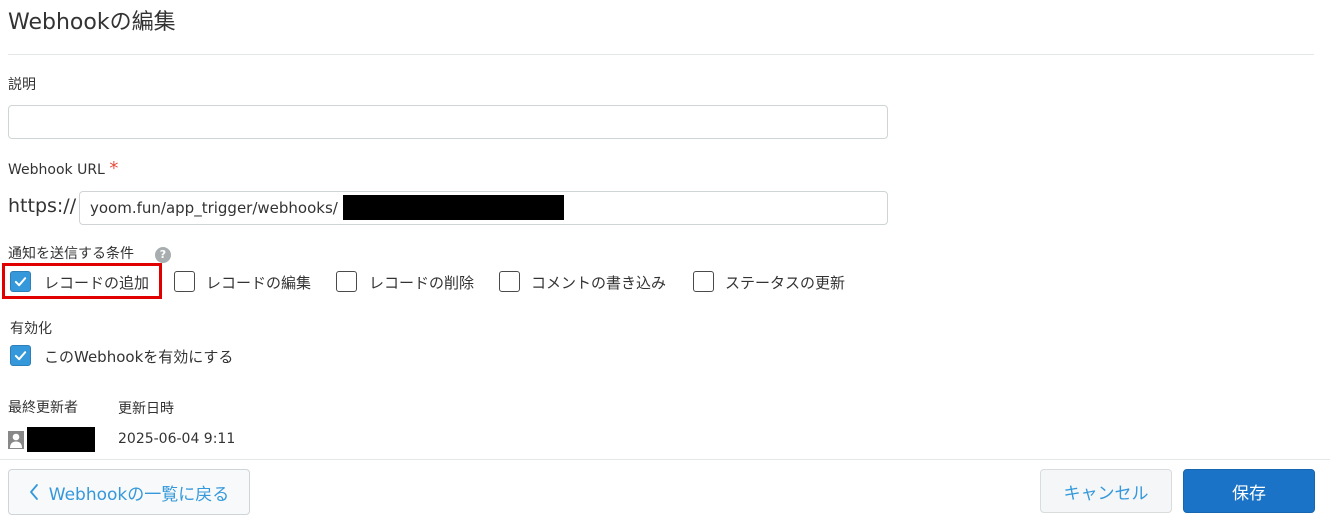 This screenshot has height=518, width=1330. I want to click on user-icon, so click(16, 440).